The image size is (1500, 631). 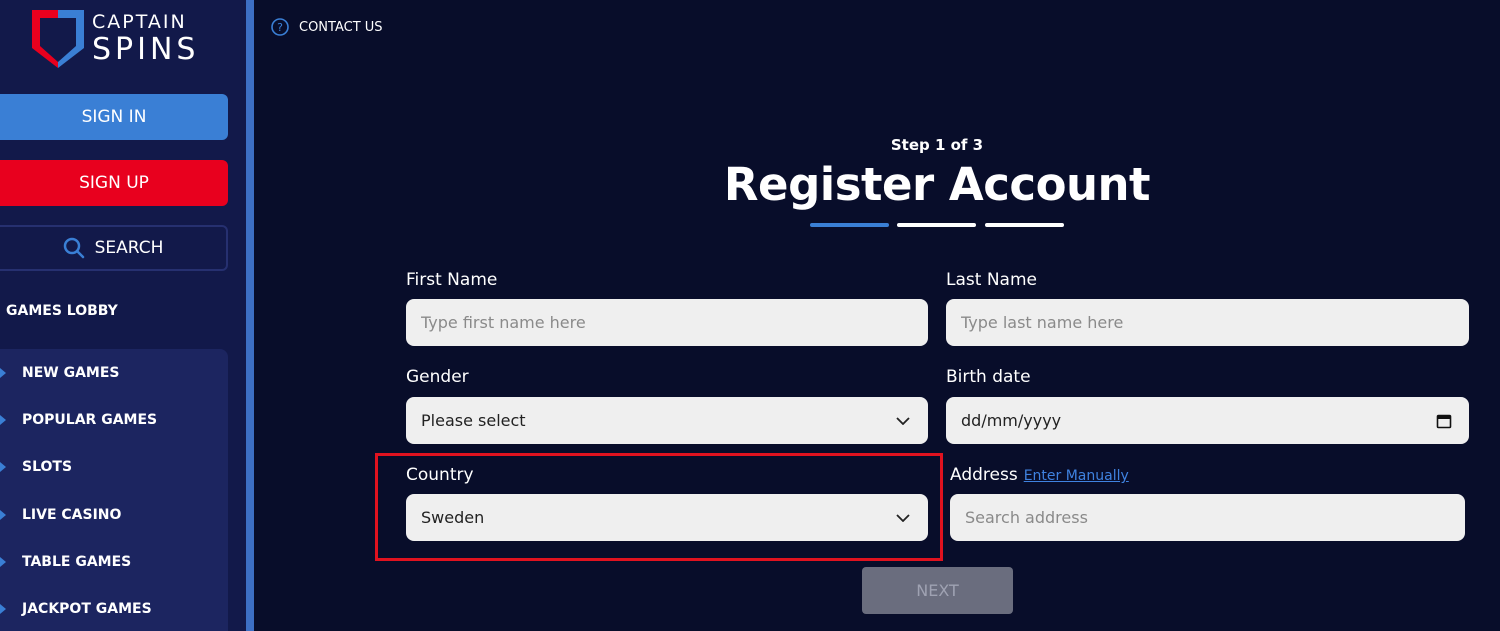 I want to click on calendar-icon, so click(x=1444, y=421).